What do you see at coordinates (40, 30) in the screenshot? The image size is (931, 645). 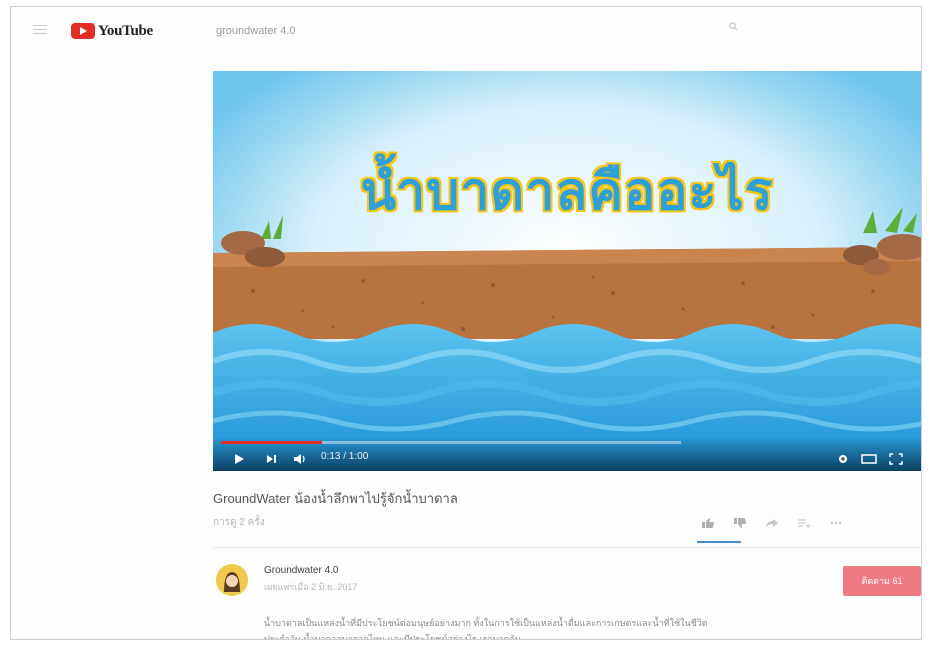 I see `menu-icon` at bounding box center [40, 30].